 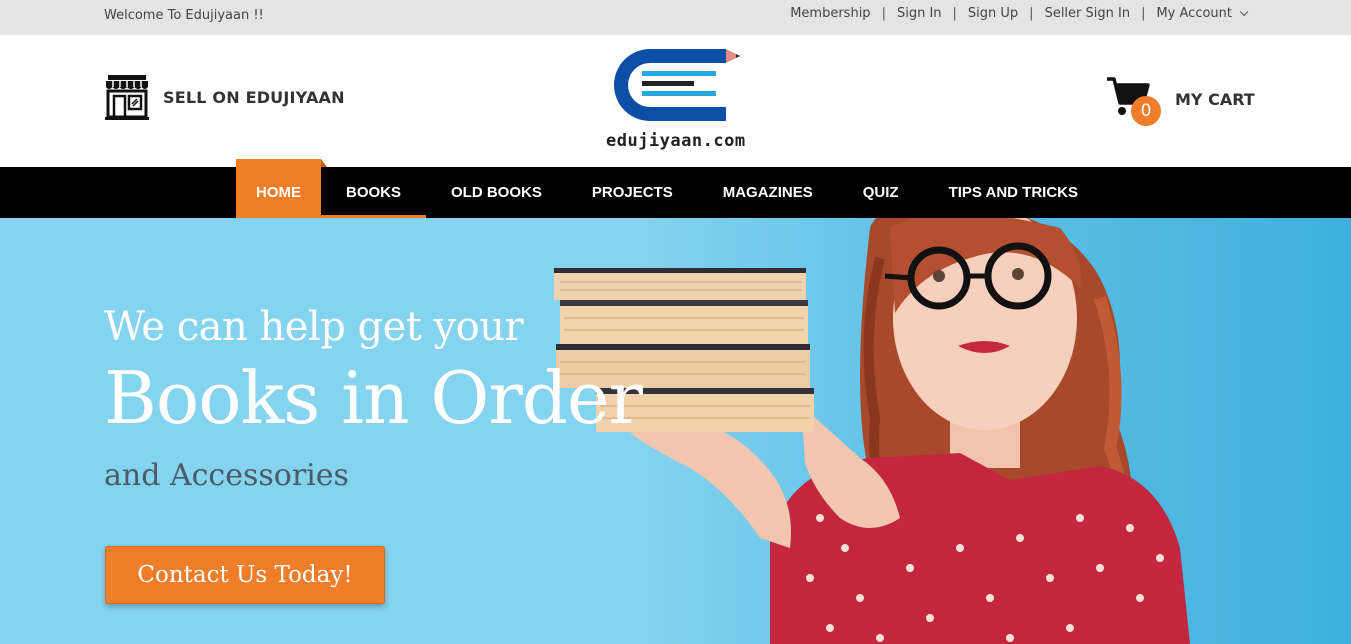 I want to click on membership-link: Membership, so click(x=830, y=13).